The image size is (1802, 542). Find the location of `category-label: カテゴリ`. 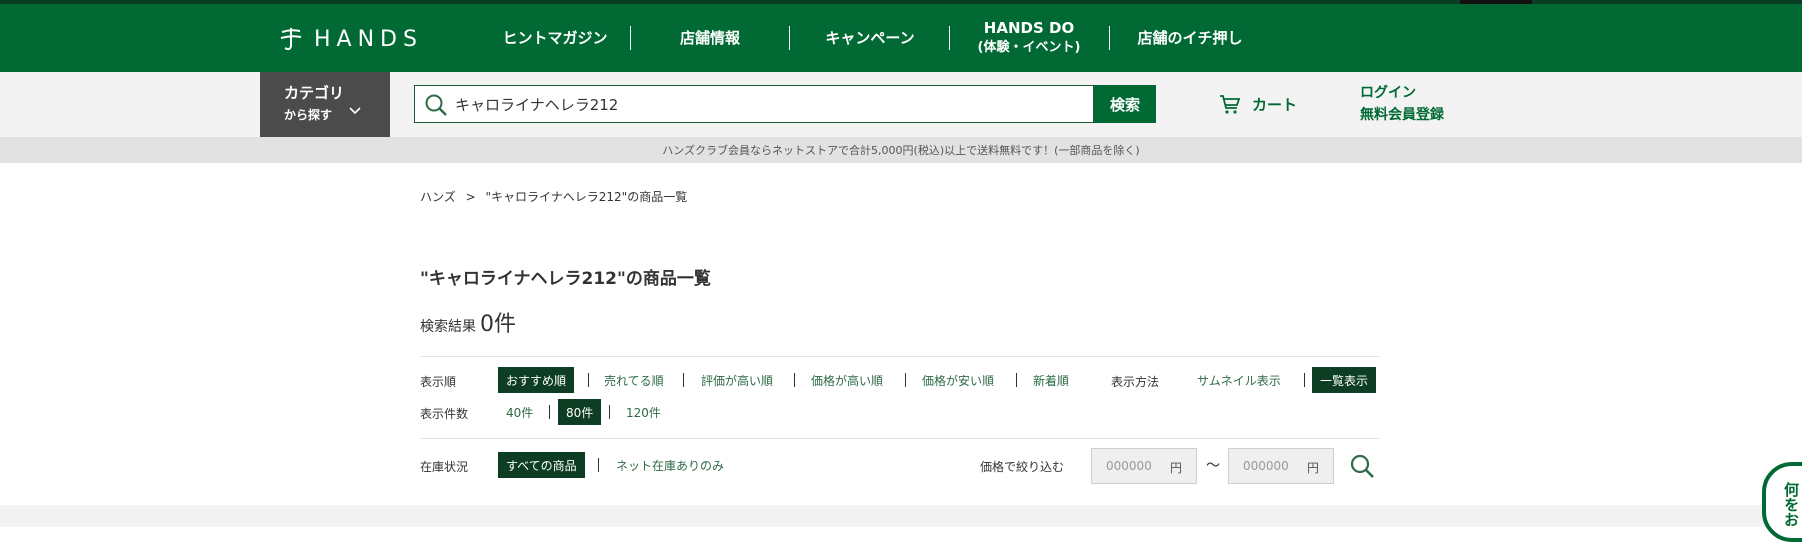

category-label: カテゴリ is located at coordinates (314, 93).